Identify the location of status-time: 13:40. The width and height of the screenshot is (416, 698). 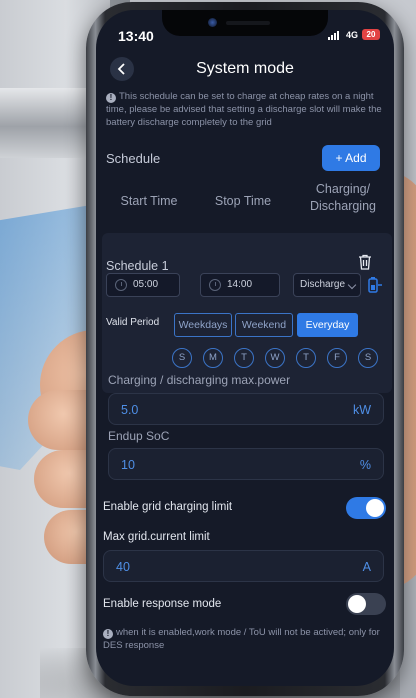
(136, 36).